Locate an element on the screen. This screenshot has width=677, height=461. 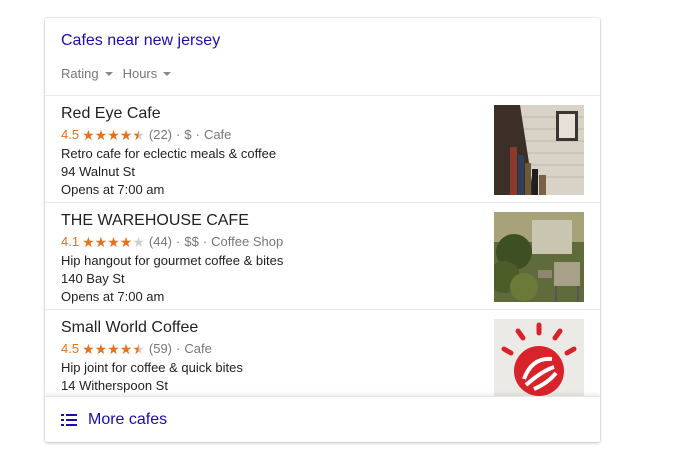
result-name: THE WAREHOUSE CAFE is located at coordinates (155, 221).